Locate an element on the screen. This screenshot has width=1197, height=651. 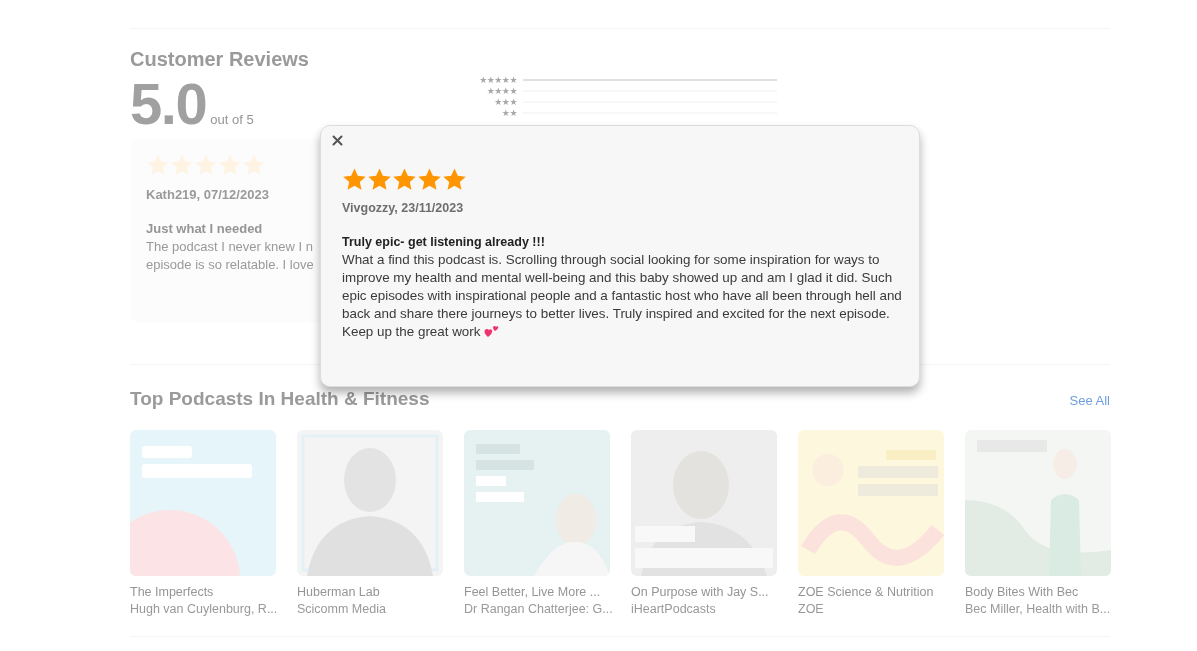
review-text: The podcast I never knew I n is located at coordinates (229, 246).